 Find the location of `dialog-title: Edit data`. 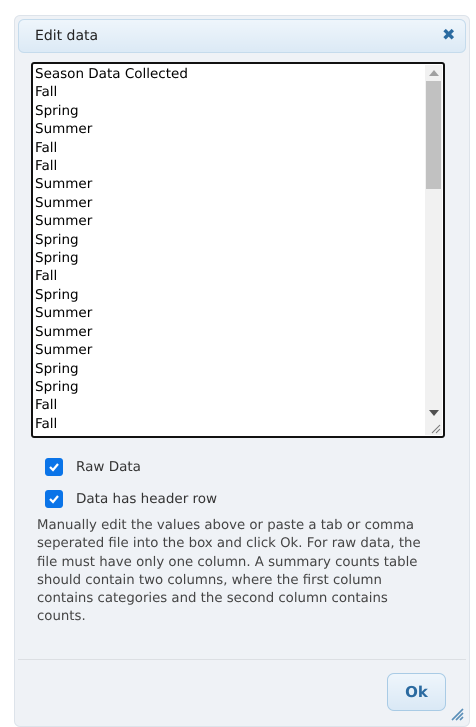

dialog-title: Edit data is located at coordinates (66, 36).